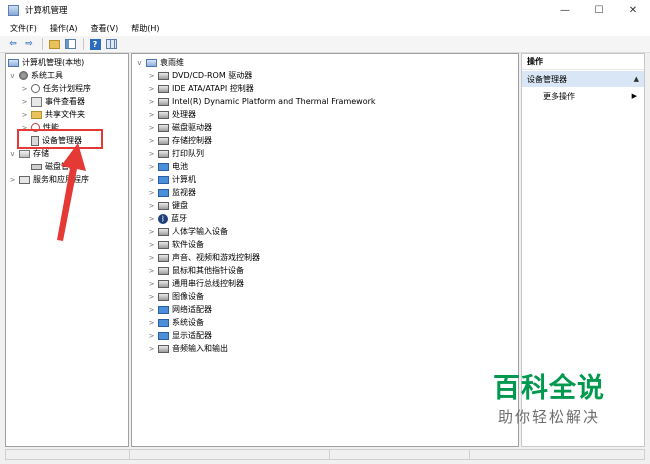  I want to click on device-category-item: > 人体学输入设备, so click(187, 231).